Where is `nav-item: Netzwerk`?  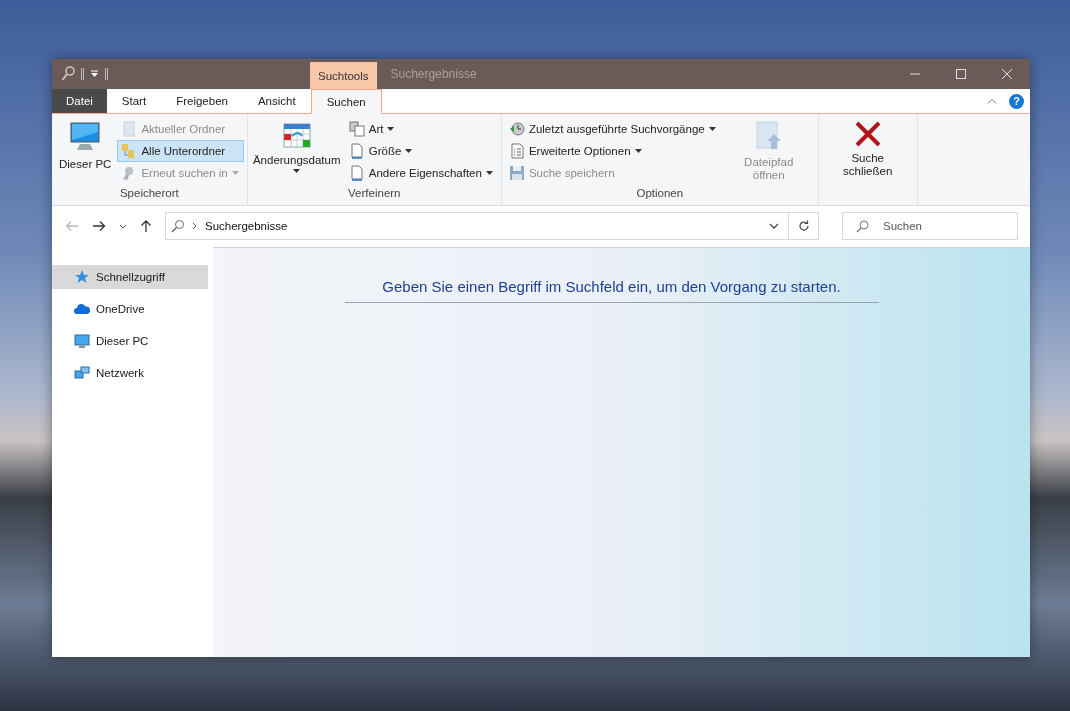
nav-item: Netzwerk is located at coordinates (132, 373).